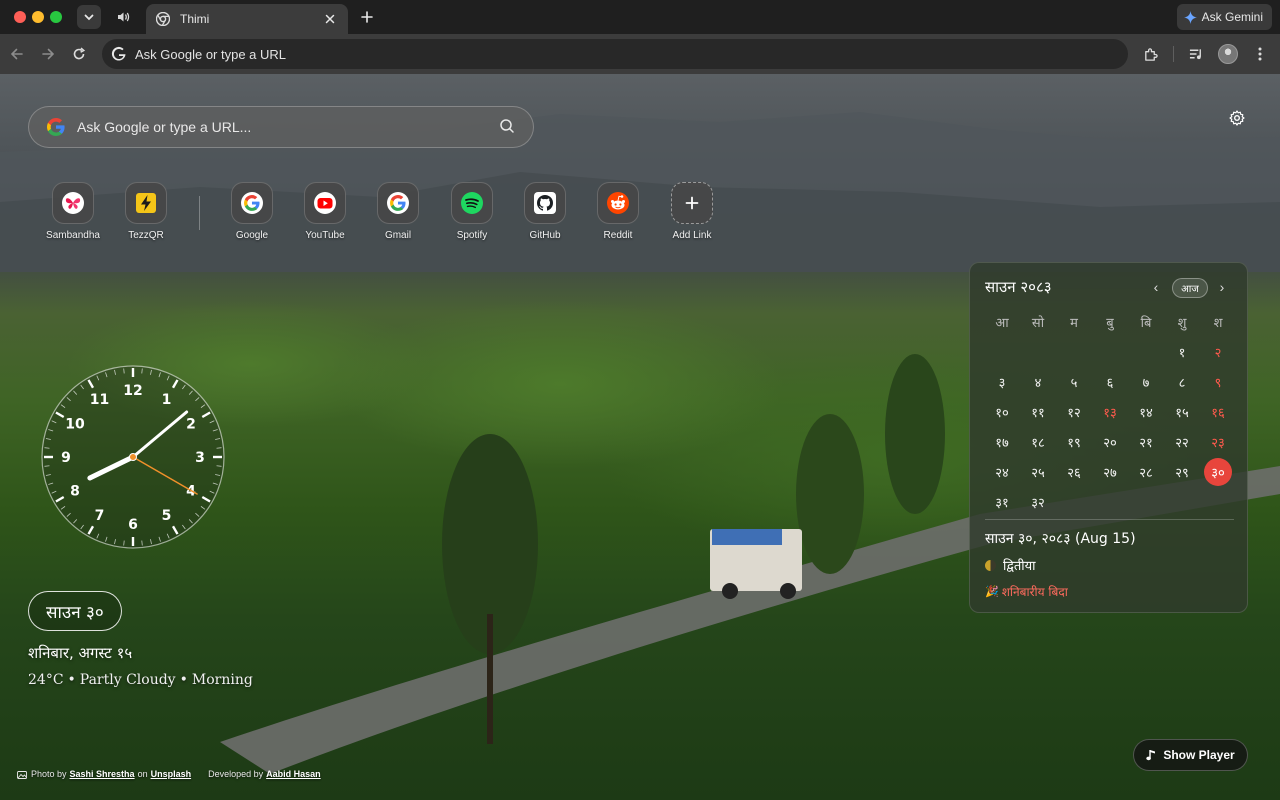  Describe the element at coordinates (1146, 412) in the screenshot. I see `calendar-day: १४` at that location.